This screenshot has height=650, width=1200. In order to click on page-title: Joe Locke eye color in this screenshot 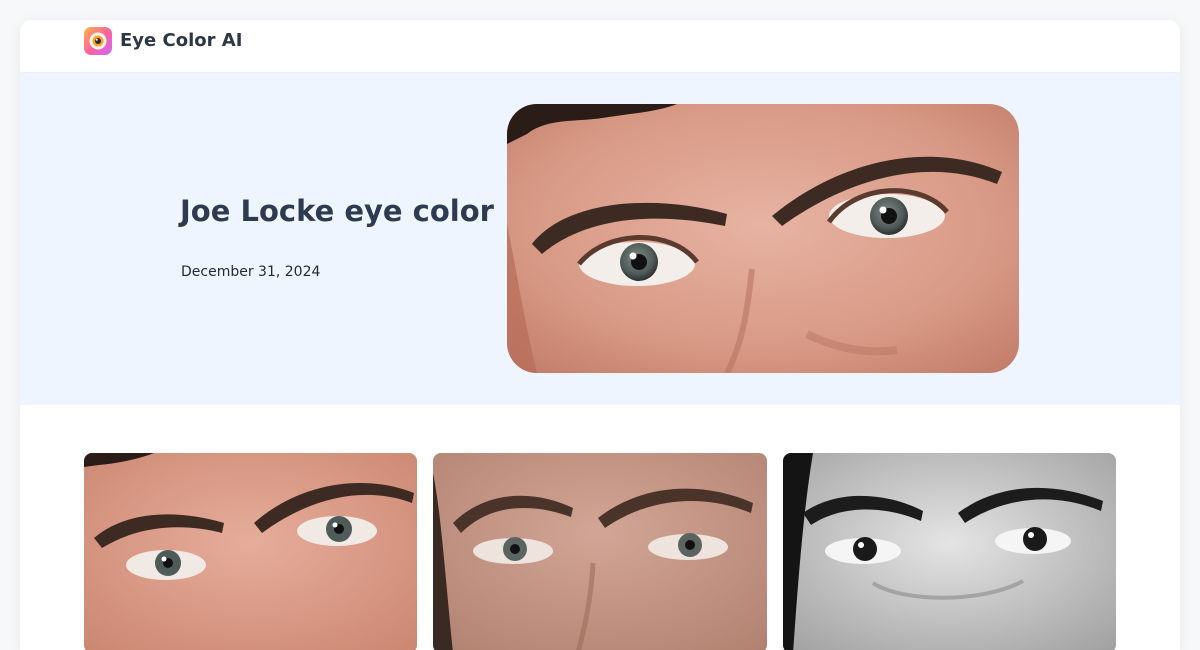, I will do `click(337, 211)`.